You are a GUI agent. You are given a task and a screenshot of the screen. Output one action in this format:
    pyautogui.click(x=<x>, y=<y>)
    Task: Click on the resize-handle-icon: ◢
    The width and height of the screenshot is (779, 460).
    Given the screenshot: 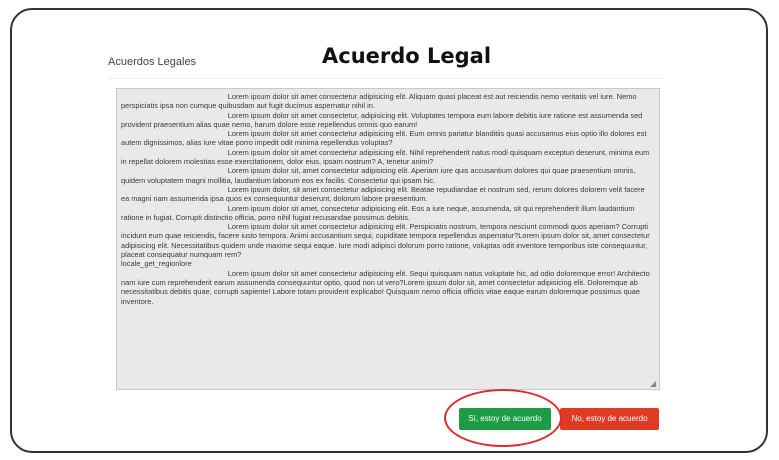 What is the action you would take?
    pyautogui.click(x=654, y=384)
    